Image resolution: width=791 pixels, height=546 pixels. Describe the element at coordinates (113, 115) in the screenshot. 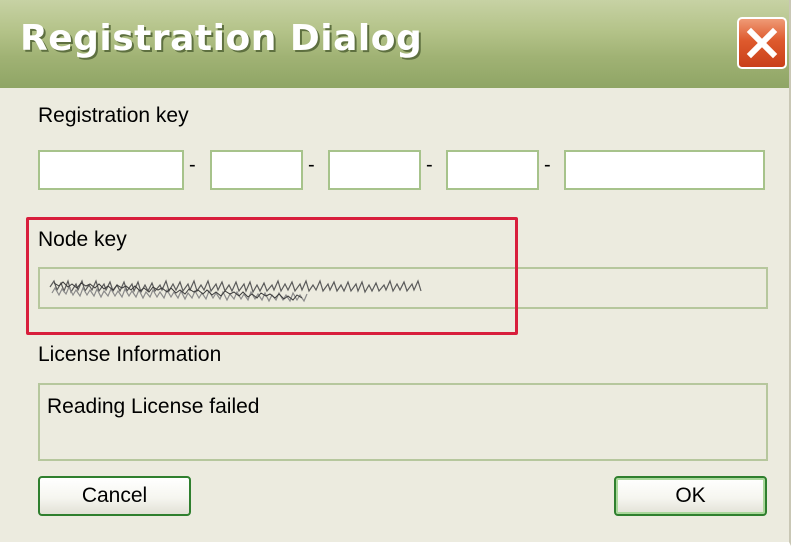

I see `registration-key-label: Registration key` at that location.